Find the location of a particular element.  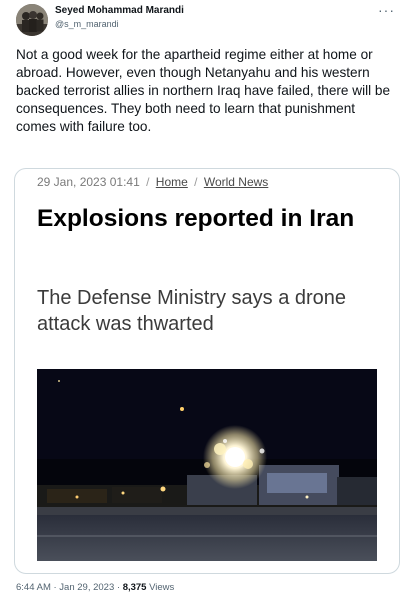

avatar is located at coordinates (32, 20).